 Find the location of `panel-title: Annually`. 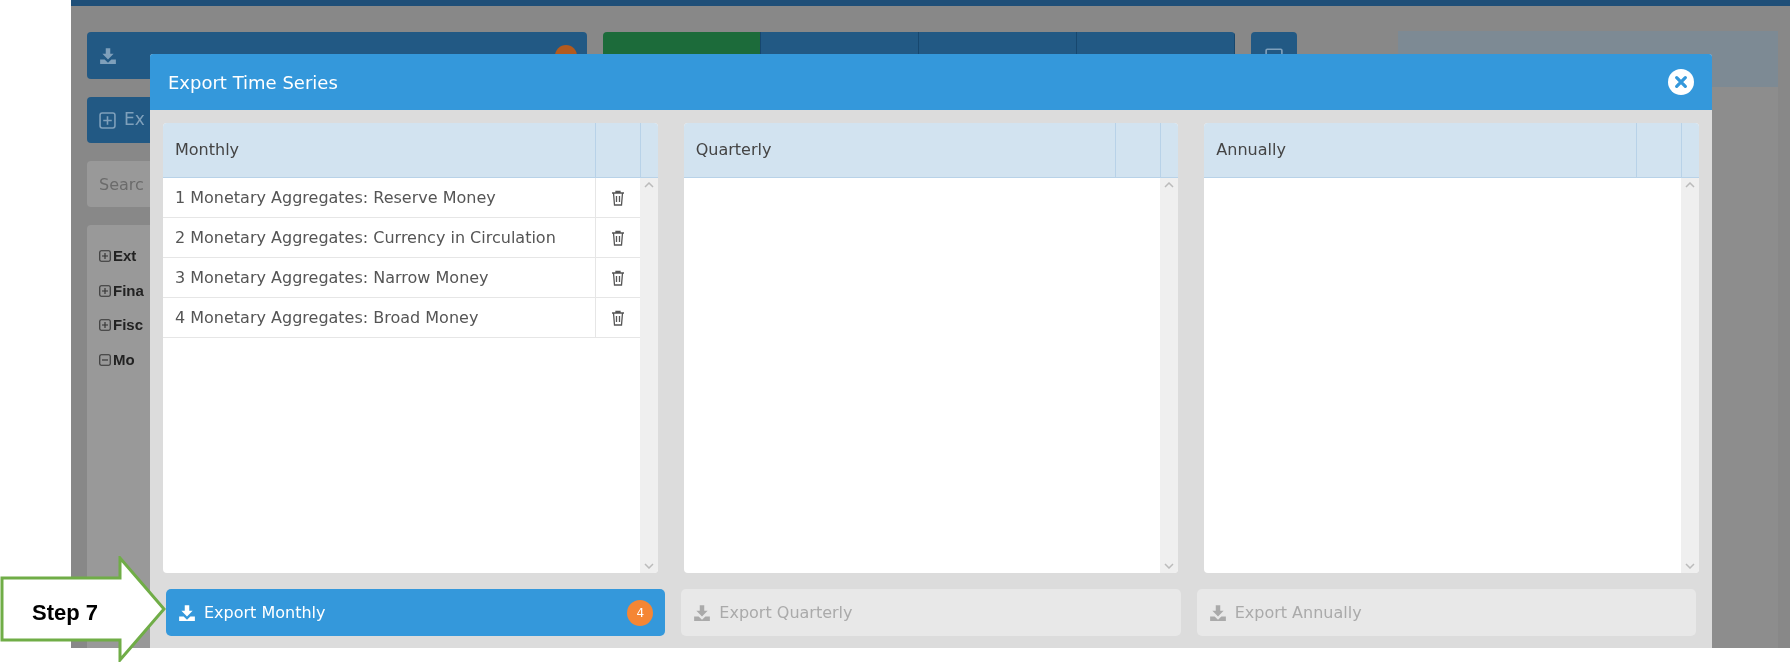

panel-title: Annually is located at coordinates (1251, 150).